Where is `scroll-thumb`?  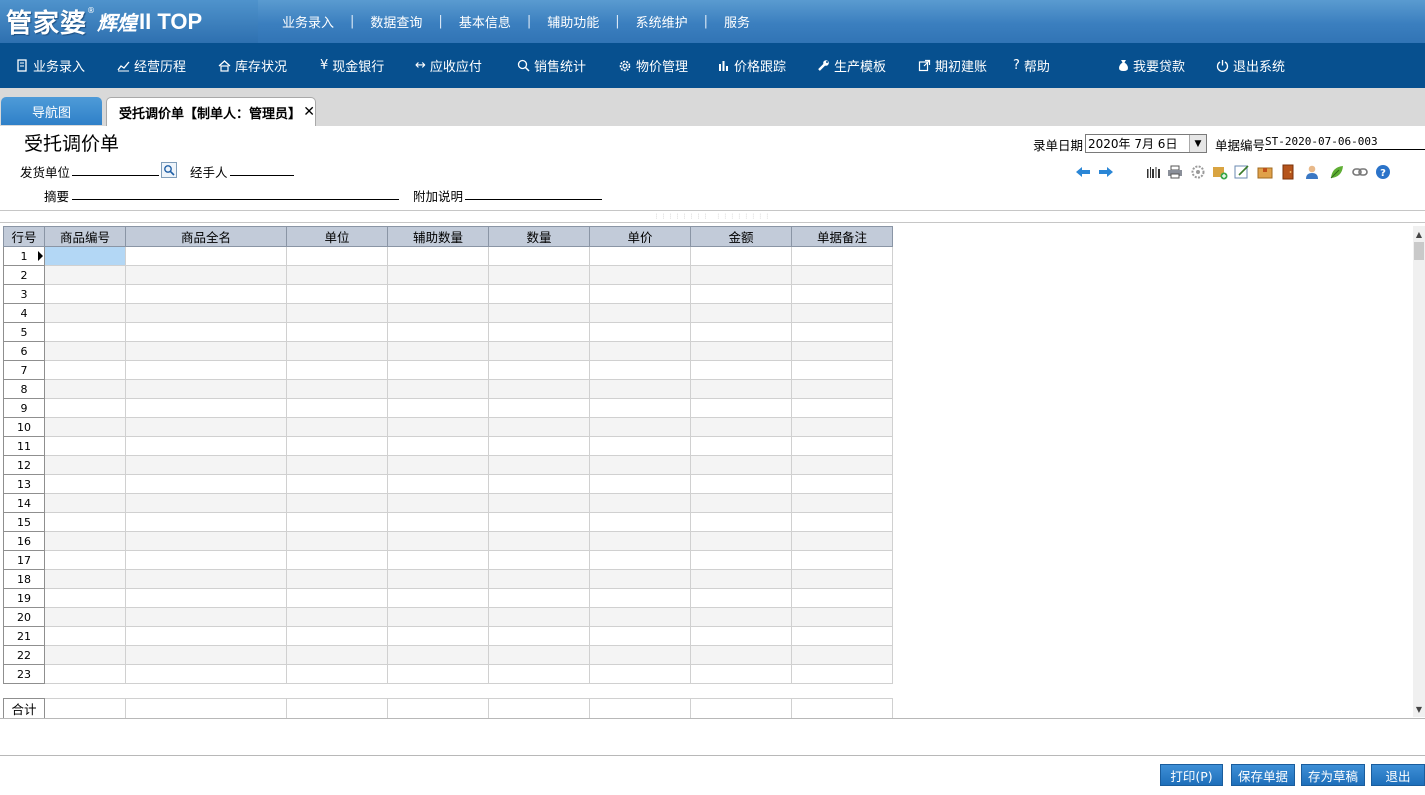
scroll-thumb is located at coordinates (1419, 251).